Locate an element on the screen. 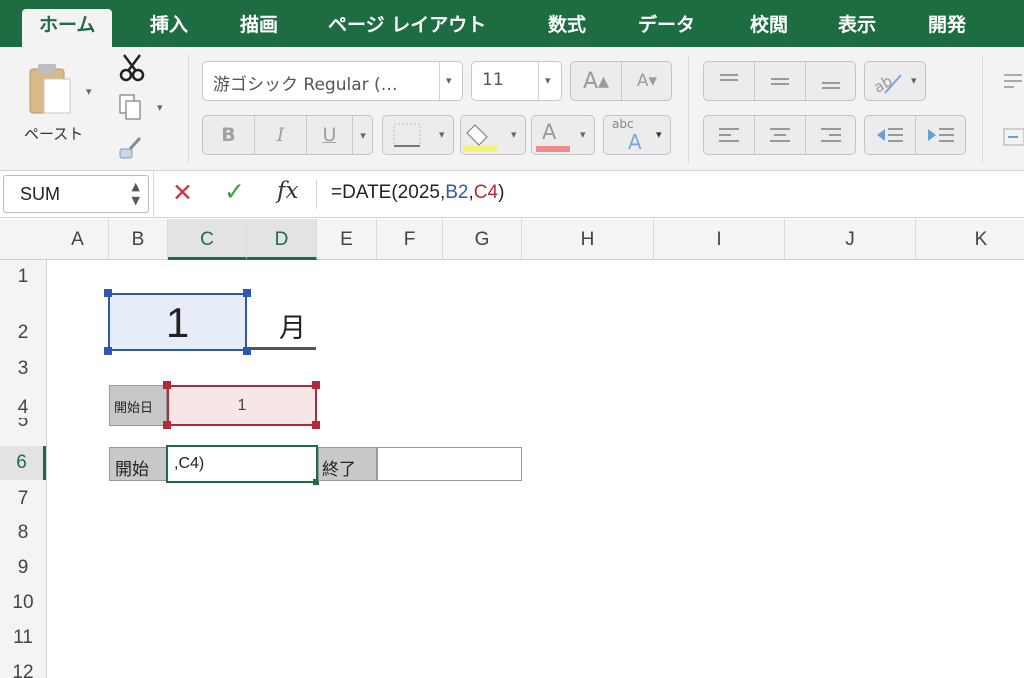 The height and width of the screenshot is (678, 1024). align-middle-button is located at coordinates (780, 81).